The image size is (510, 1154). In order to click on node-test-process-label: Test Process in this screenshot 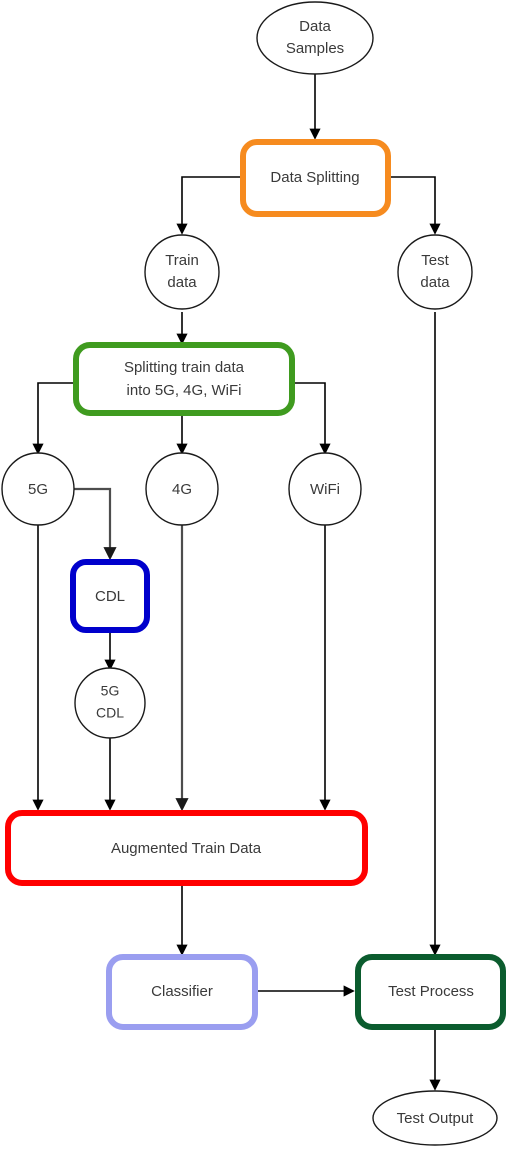, I will do `click(431, 991)`.